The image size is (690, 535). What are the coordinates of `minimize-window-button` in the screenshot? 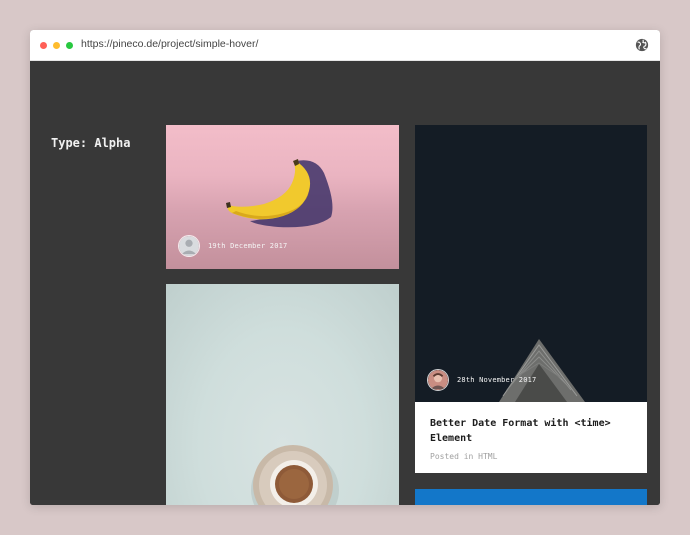 It's located at (56, 45).